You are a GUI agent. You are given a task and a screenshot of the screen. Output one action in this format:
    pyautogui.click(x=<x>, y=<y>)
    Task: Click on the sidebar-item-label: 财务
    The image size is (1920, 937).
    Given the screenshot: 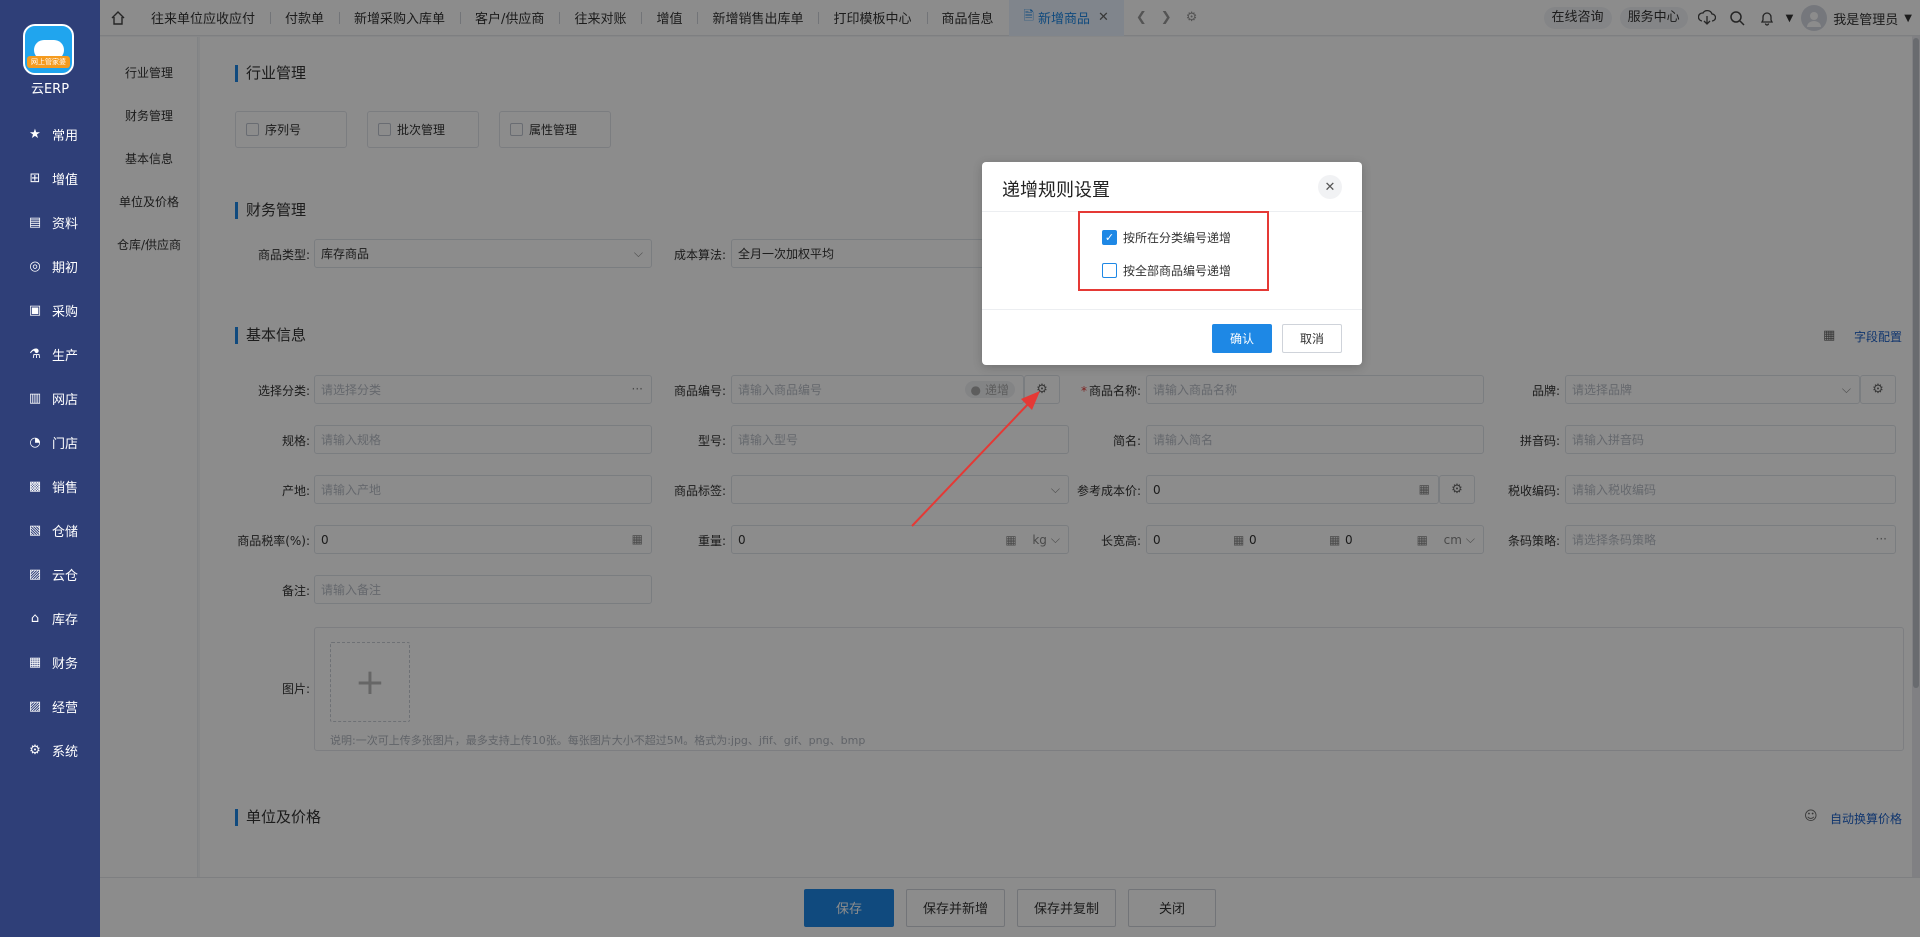 What is the action you would take?
    pyautogui.click(x=65, y=664)
    